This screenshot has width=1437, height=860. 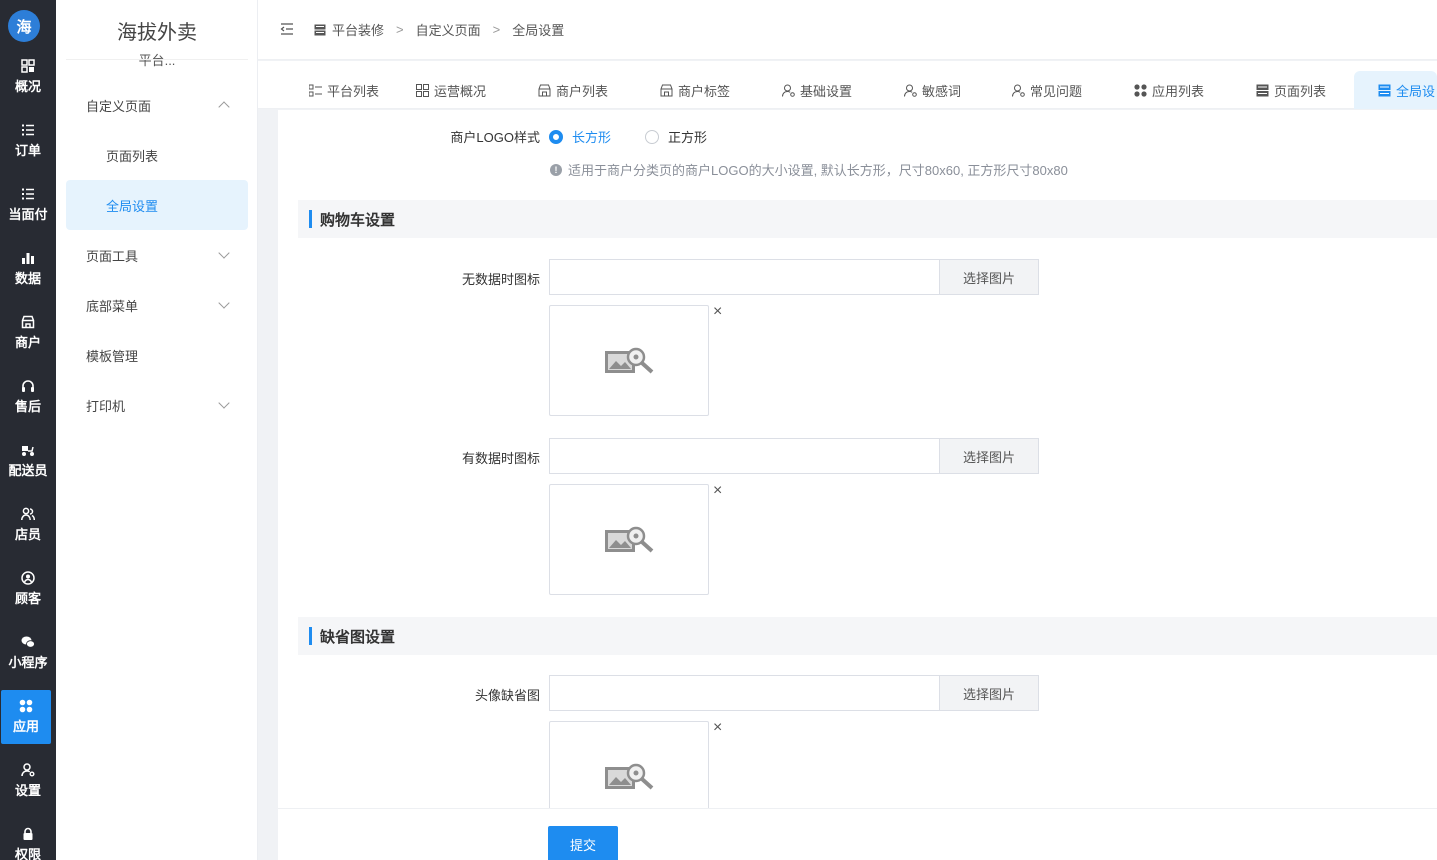 I want to click on breadcrumb: 平台装修 > 自定义页面 > 全局设置, so click(x=439, y=29).